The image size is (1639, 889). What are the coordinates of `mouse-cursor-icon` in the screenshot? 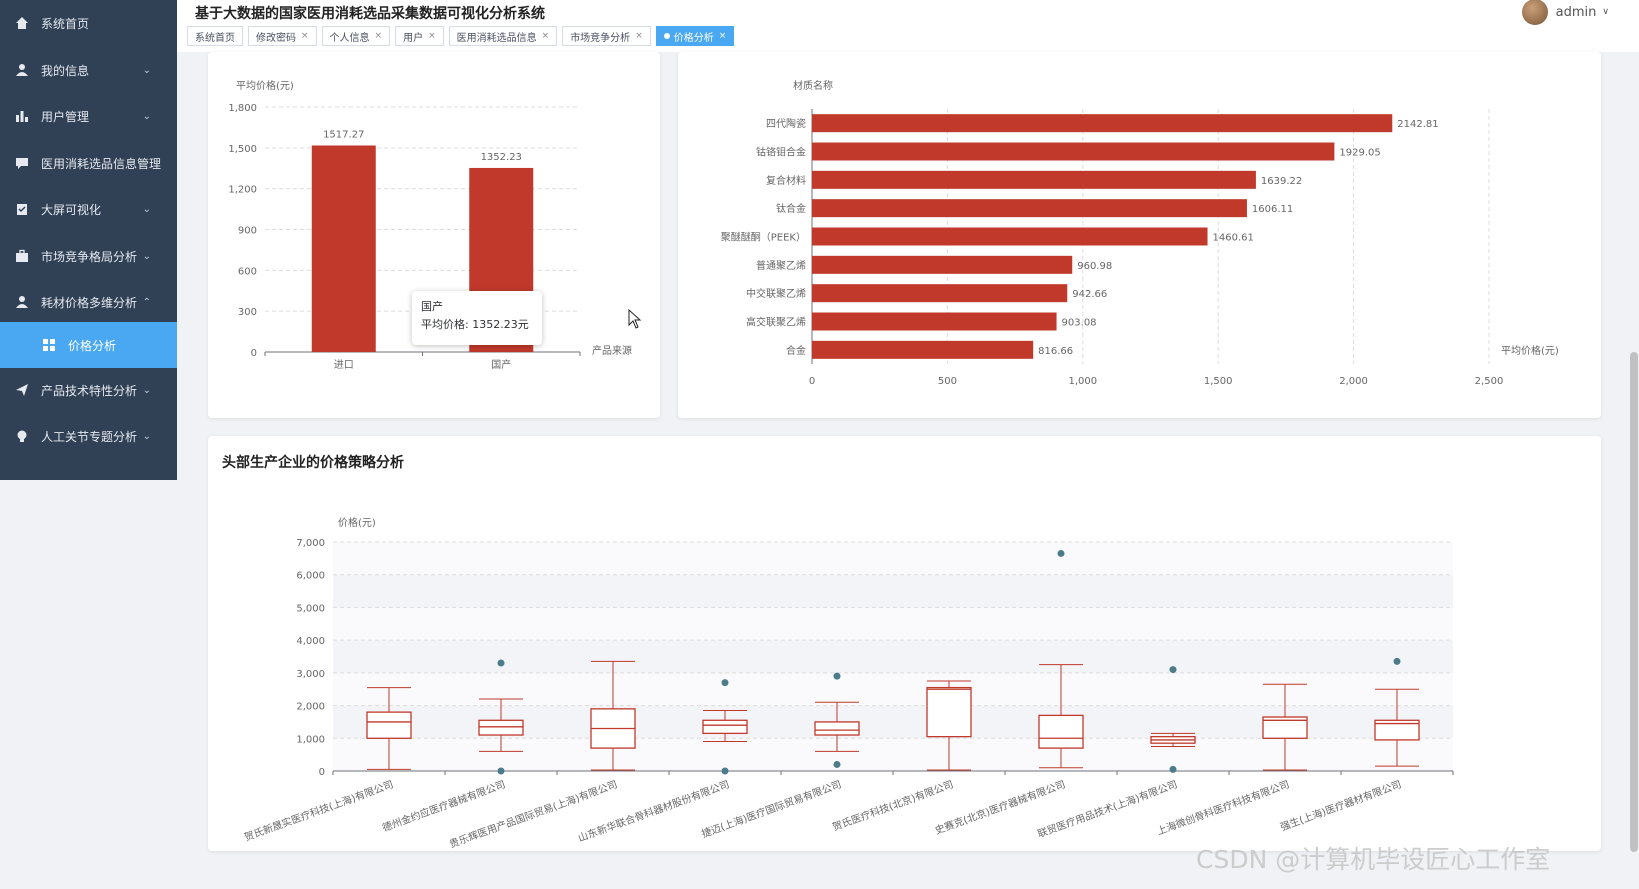 It's located at (635, 319).